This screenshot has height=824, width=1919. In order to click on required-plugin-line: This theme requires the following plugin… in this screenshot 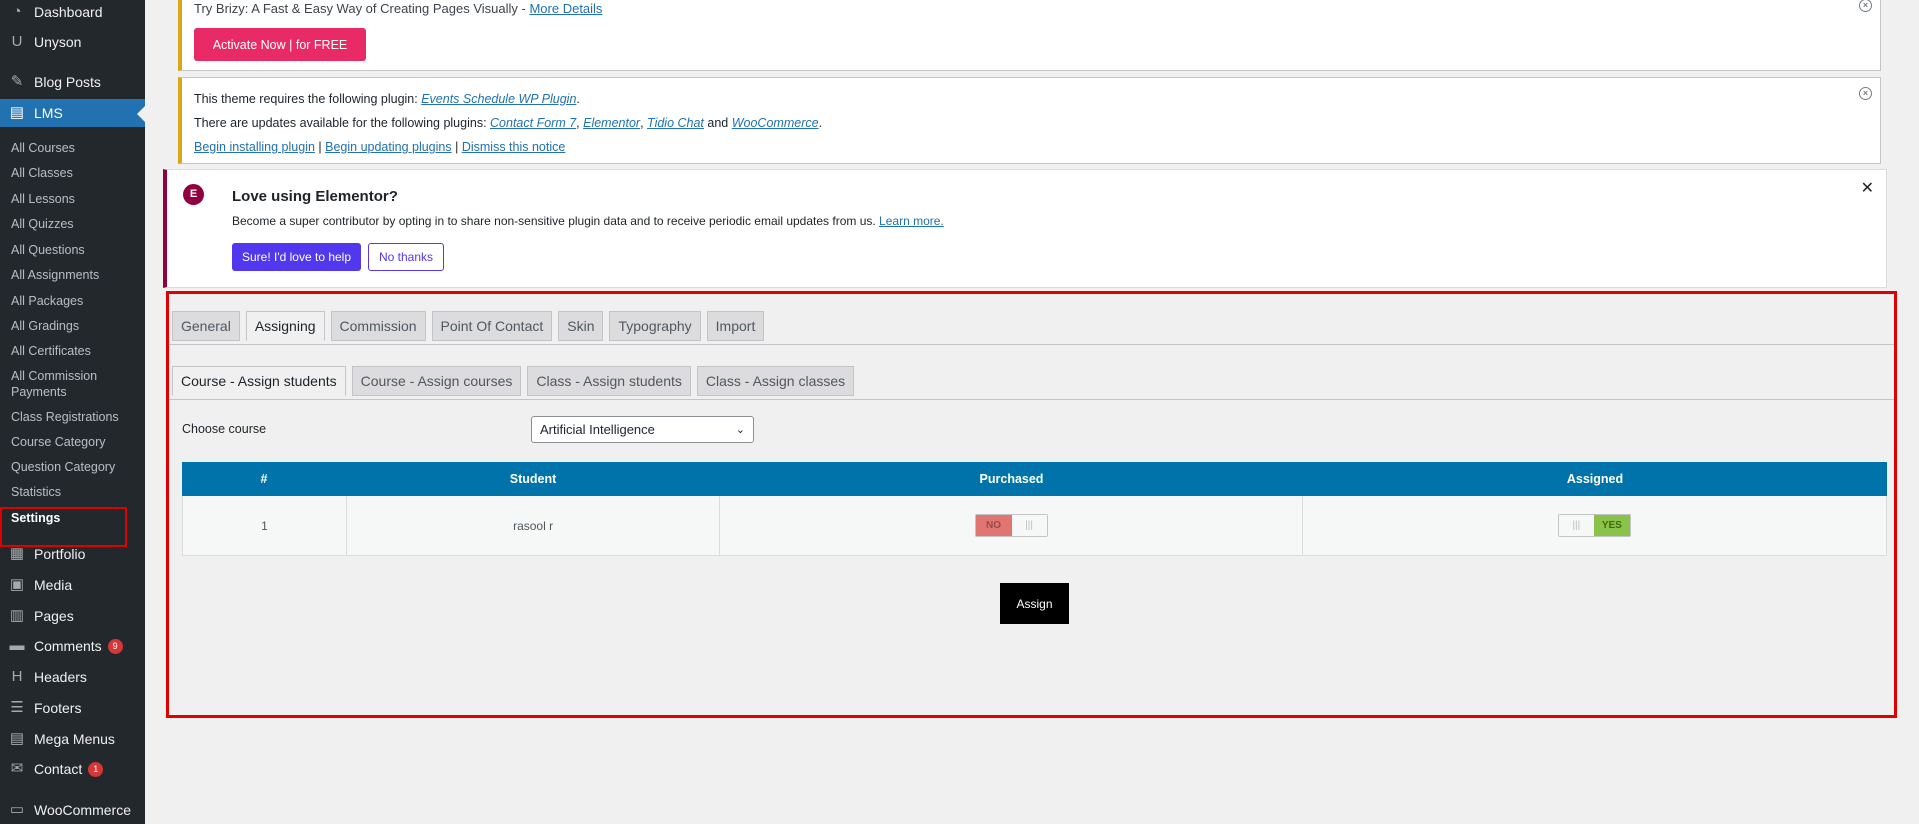, I will do `click(387, 99)`.